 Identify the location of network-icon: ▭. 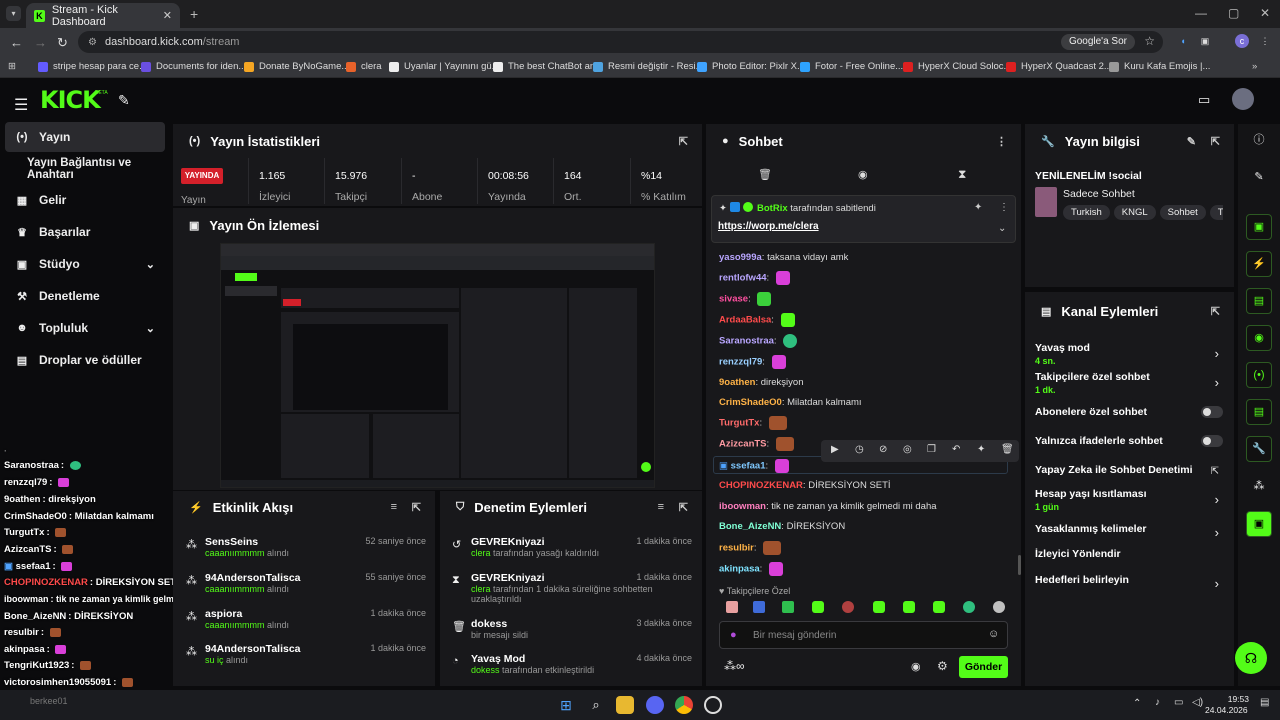
(1178, 702).